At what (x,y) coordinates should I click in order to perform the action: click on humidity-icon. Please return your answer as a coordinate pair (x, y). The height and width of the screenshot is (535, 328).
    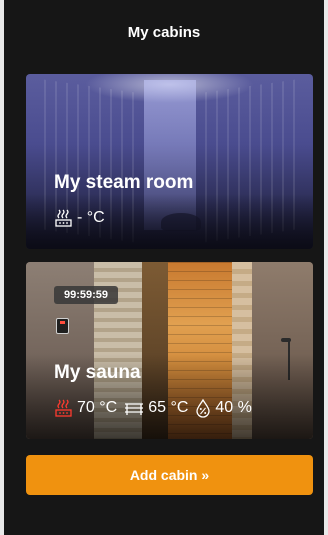
    Looking at the image, I should click on (203, 408).